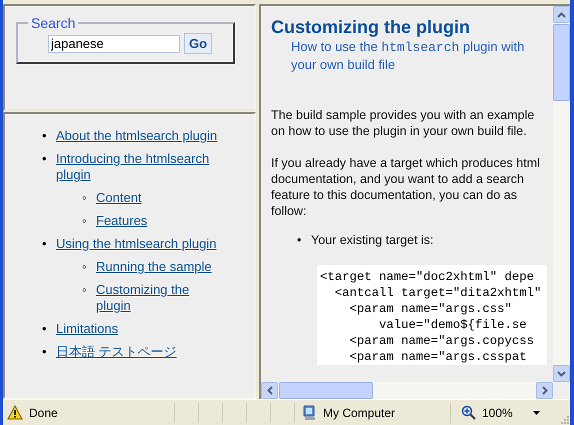  I want to click on scroll-left-button, so click(269, 390).